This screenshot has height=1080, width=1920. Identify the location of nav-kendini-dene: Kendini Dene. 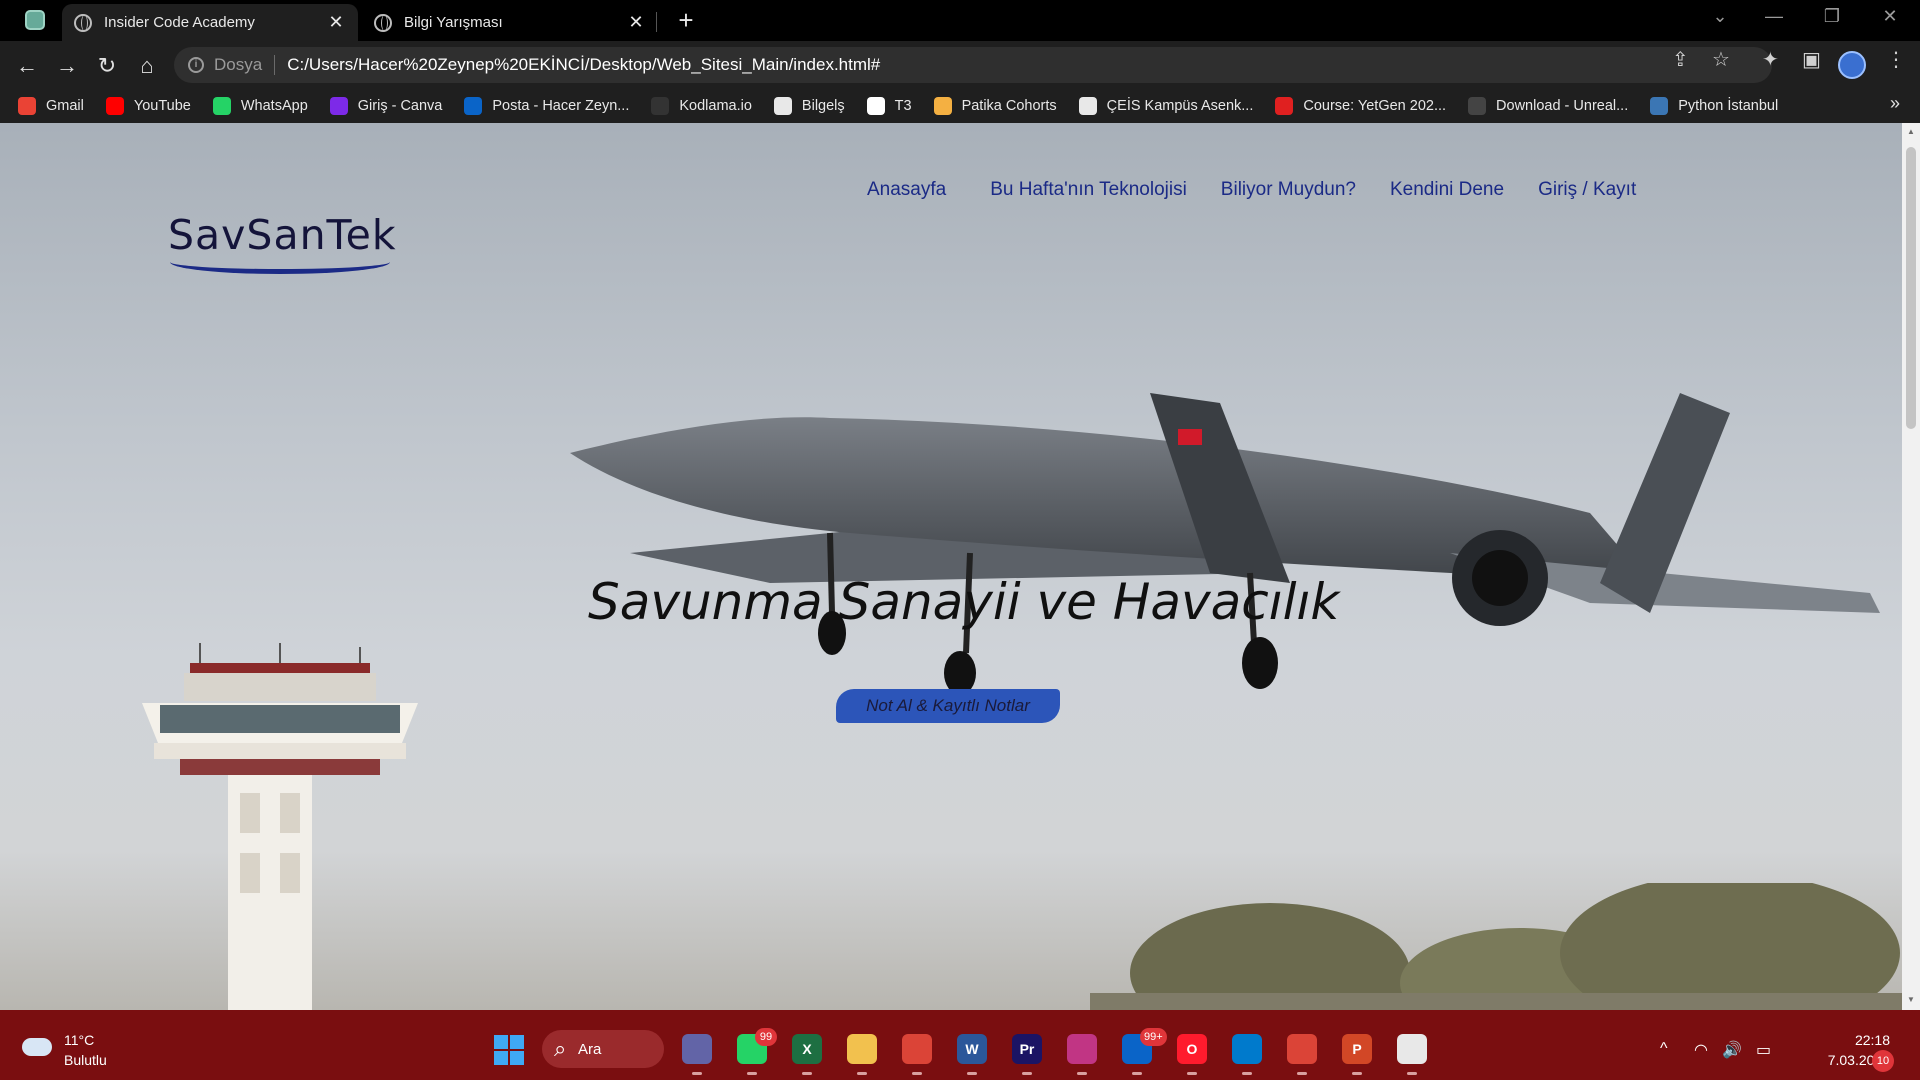
(1447, 190).